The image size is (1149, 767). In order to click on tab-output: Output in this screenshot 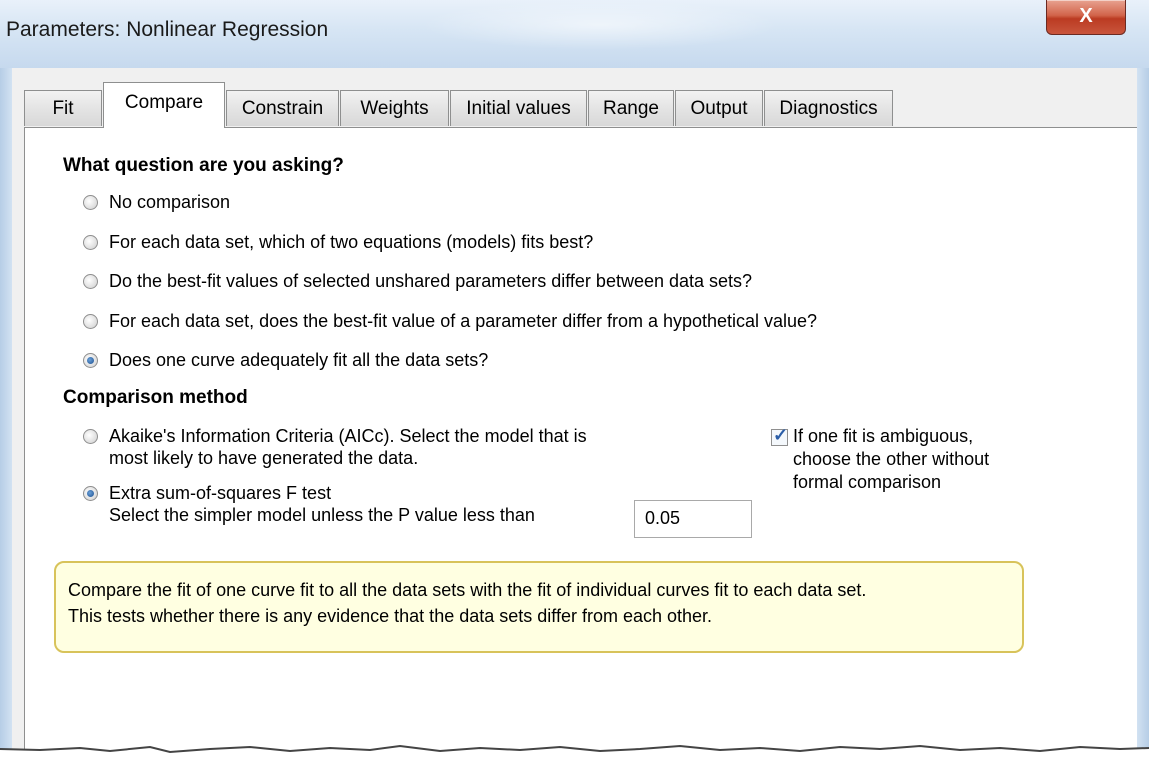, I will do `click(719, 108)`.